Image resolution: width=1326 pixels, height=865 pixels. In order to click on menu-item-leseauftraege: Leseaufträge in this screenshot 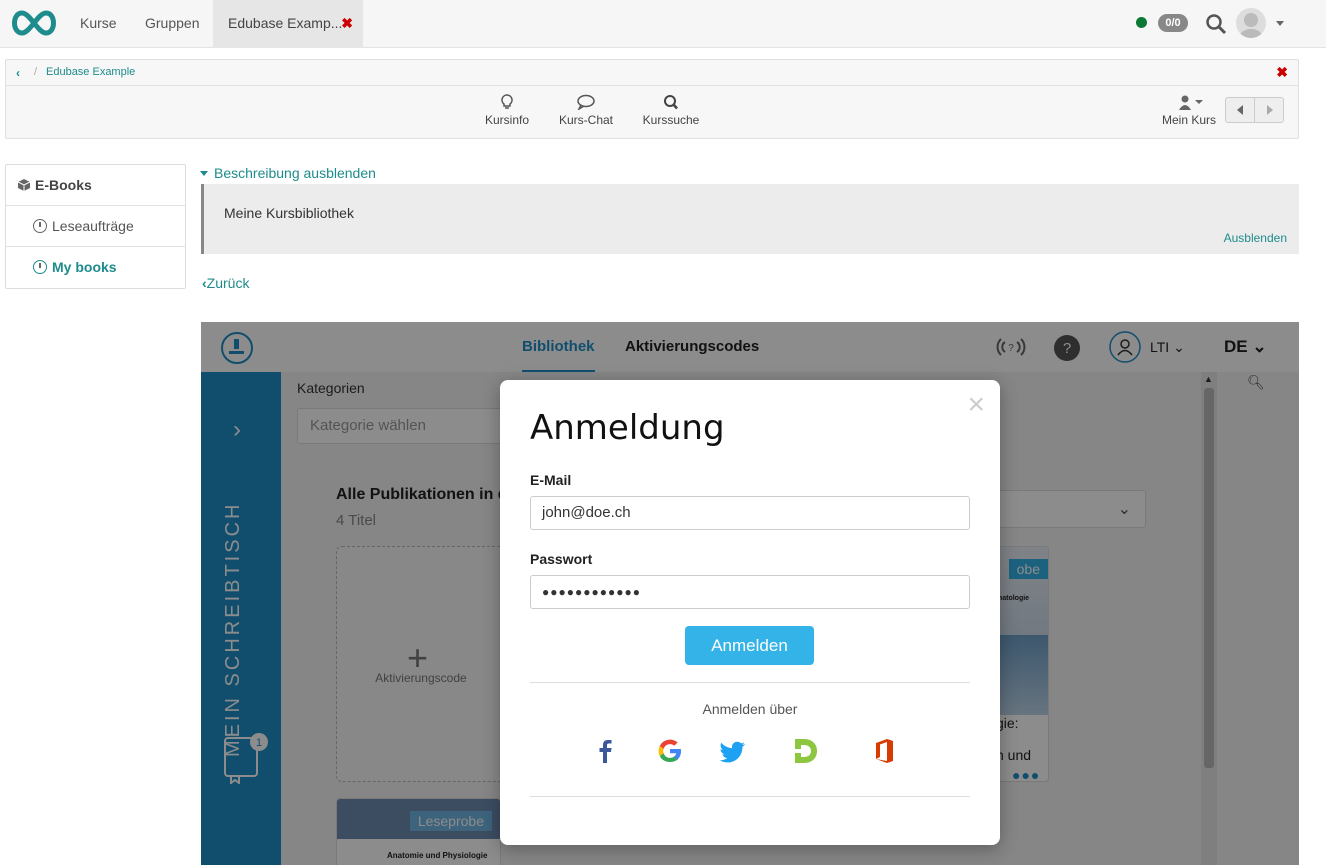, I will do `click(95, 226)`.